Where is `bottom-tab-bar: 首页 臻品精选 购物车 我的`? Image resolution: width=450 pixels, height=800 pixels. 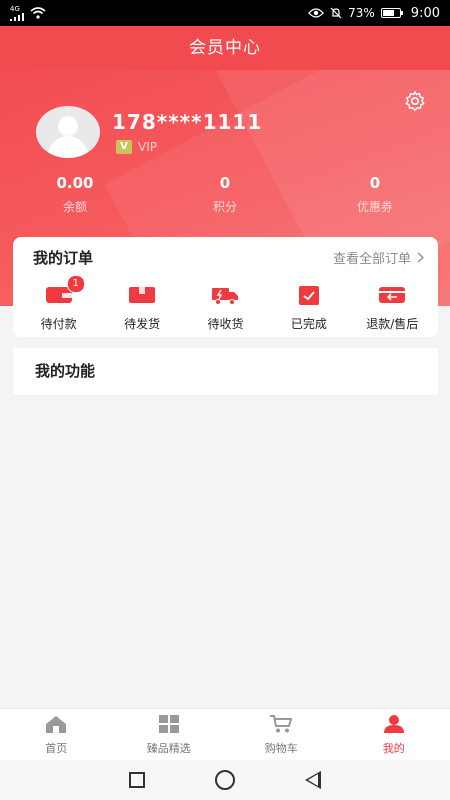
bottom-tab-bar: 首页 臻品精选 购物车 我的 is located at coordinates (225, 734).